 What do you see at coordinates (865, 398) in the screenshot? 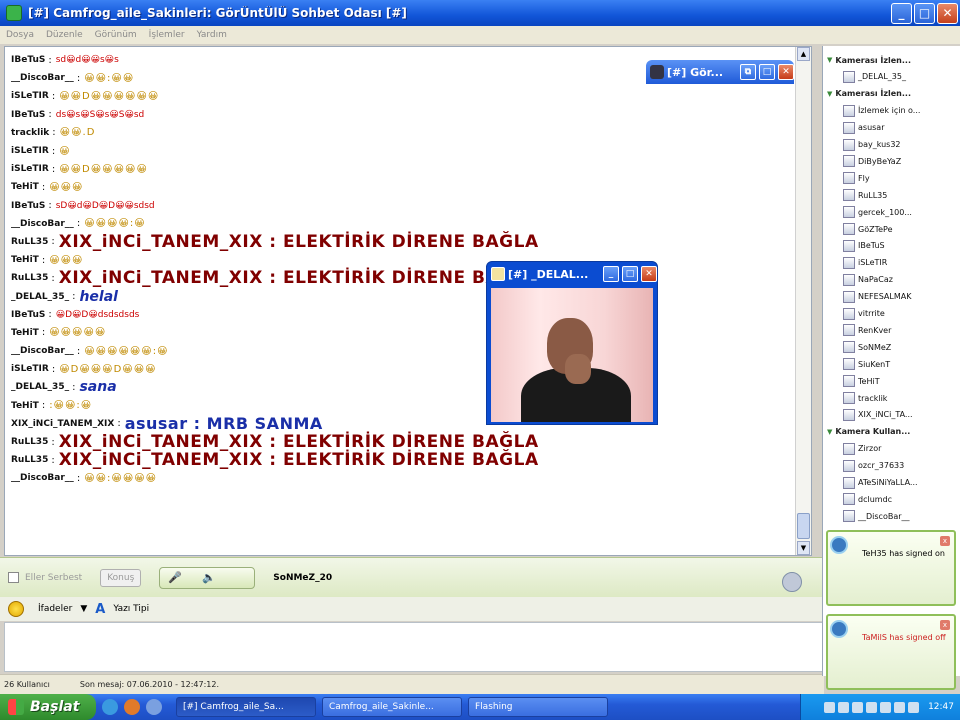
I see `user-list-item: tracklik` at bounding box center [865, 398].